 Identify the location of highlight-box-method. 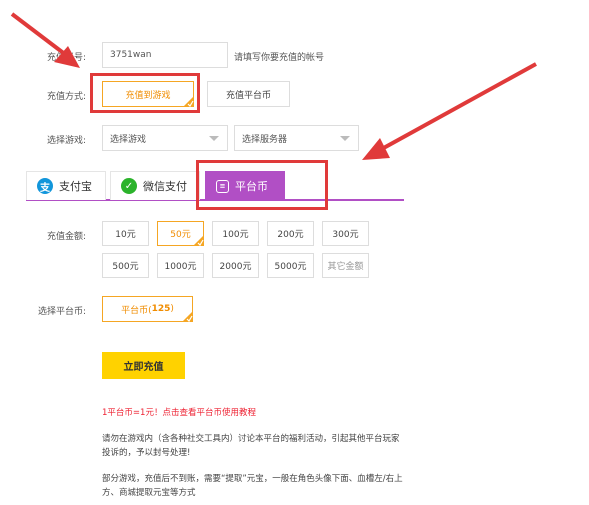
(145, 93).